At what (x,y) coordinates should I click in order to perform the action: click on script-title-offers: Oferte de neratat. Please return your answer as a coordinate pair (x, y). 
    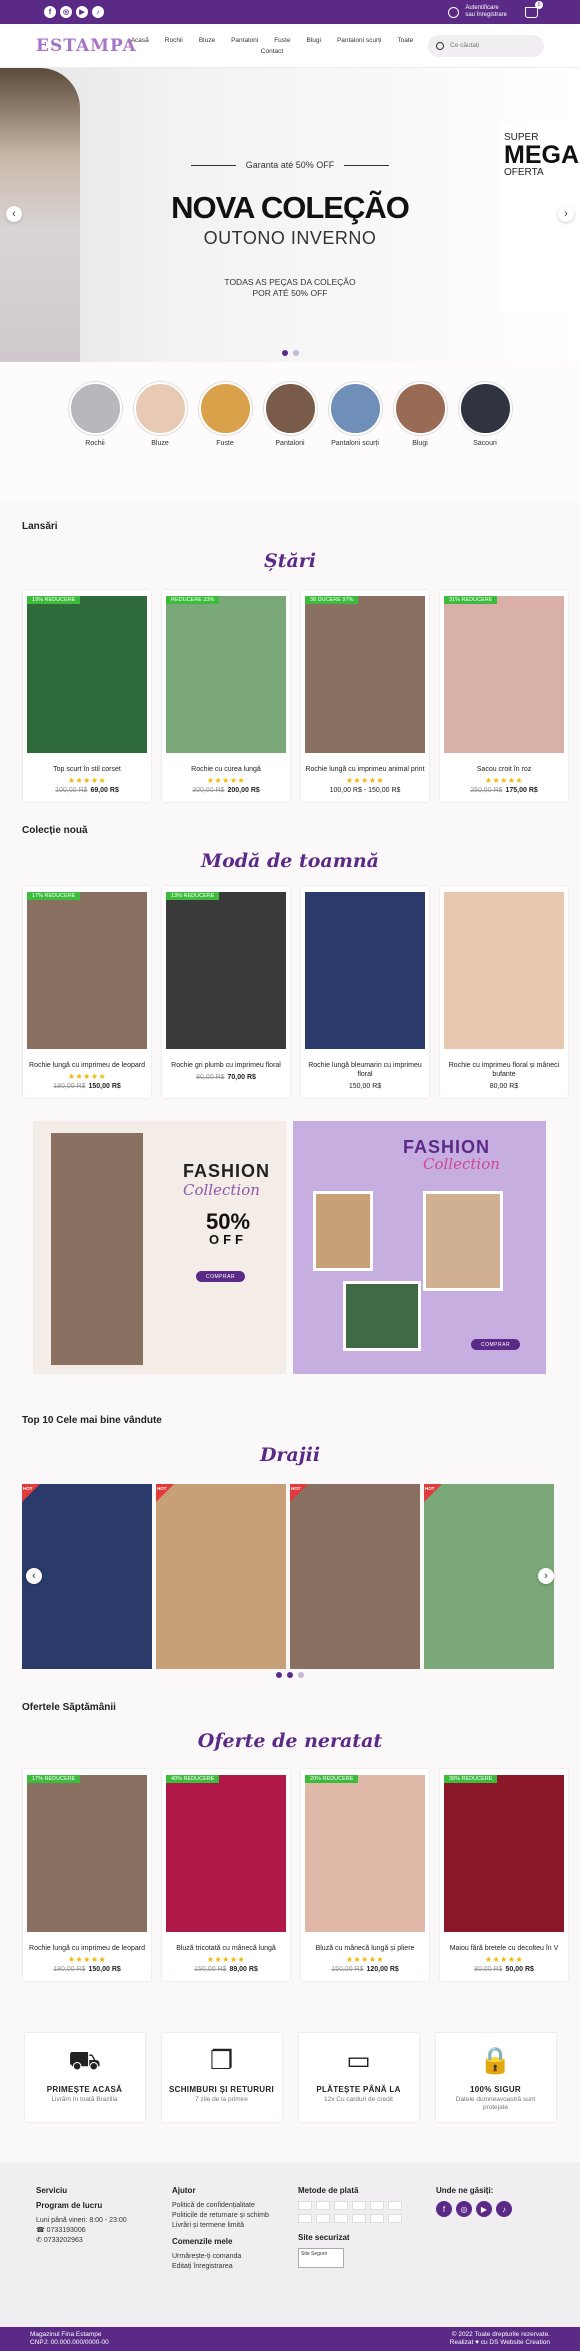
    Looking at the image, I should click on (290, 1741).